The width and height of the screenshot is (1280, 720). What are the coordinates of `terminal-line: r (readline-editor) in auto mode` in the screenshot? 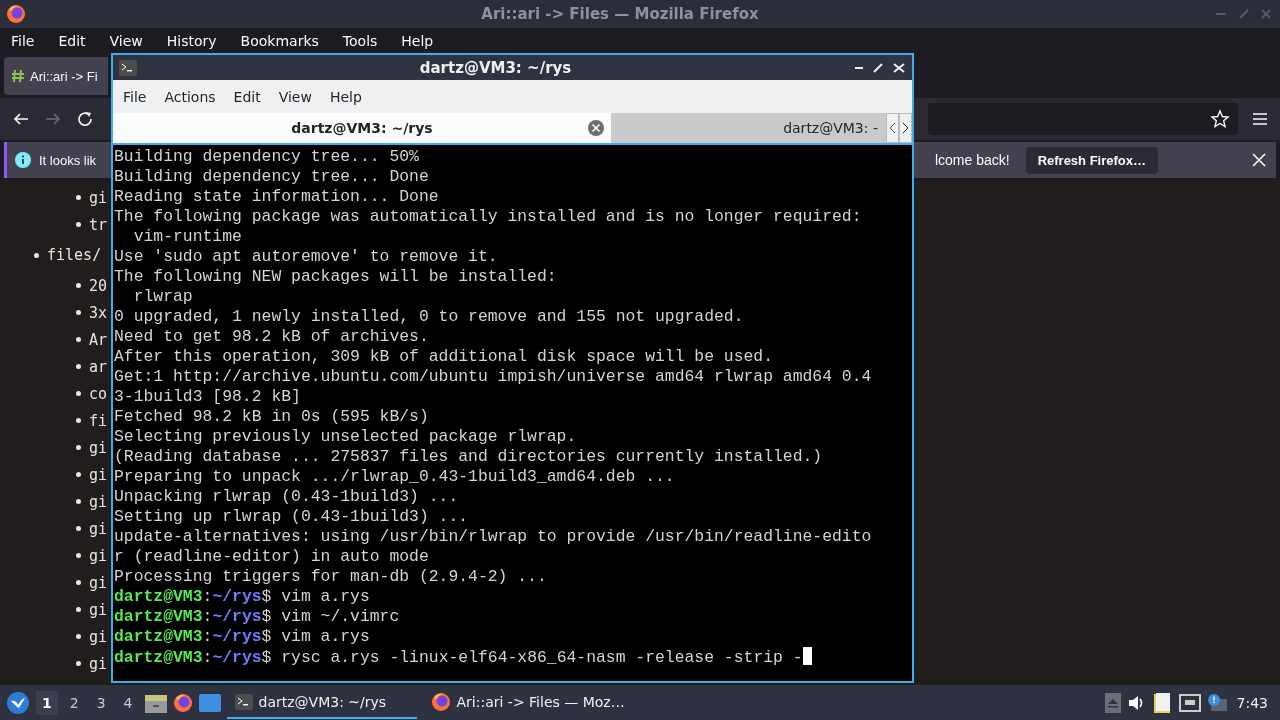 It's located at (271, 556).